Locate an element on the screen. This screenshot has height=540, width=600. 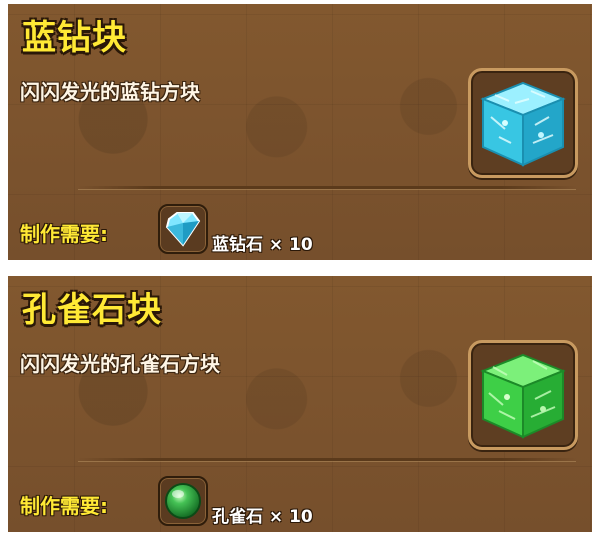
material-requirement: 孔雀石 × 10 is located at coordinates (262, 514).